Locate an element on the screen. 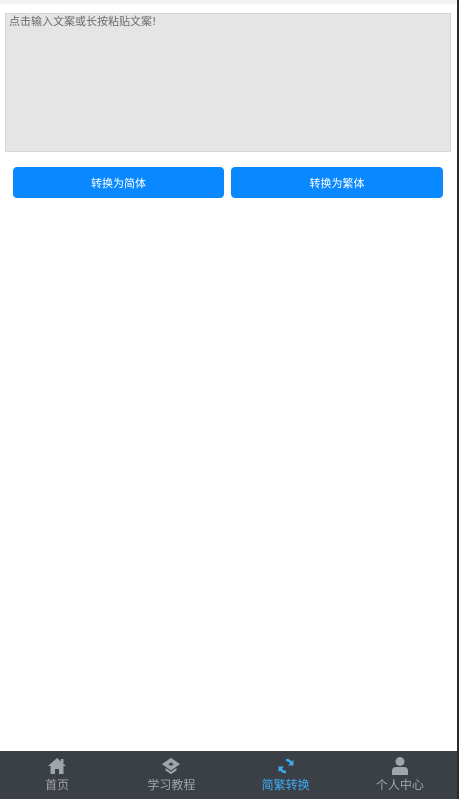 The image size is (459, 799). tab-convert: 简繁转换 is located at coordinates (286, 775).